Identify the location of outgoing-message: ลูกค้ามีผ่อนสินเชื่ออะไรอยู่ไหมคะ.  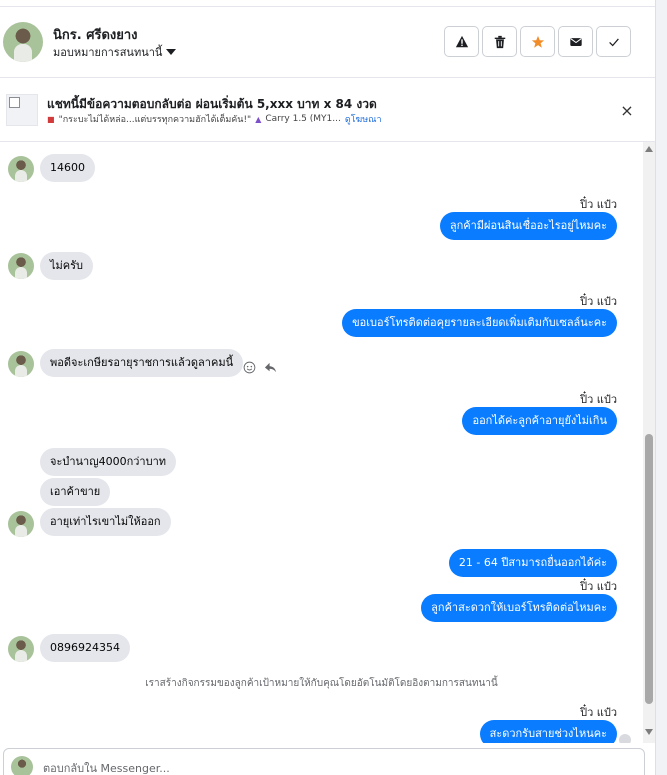
(528, 226).